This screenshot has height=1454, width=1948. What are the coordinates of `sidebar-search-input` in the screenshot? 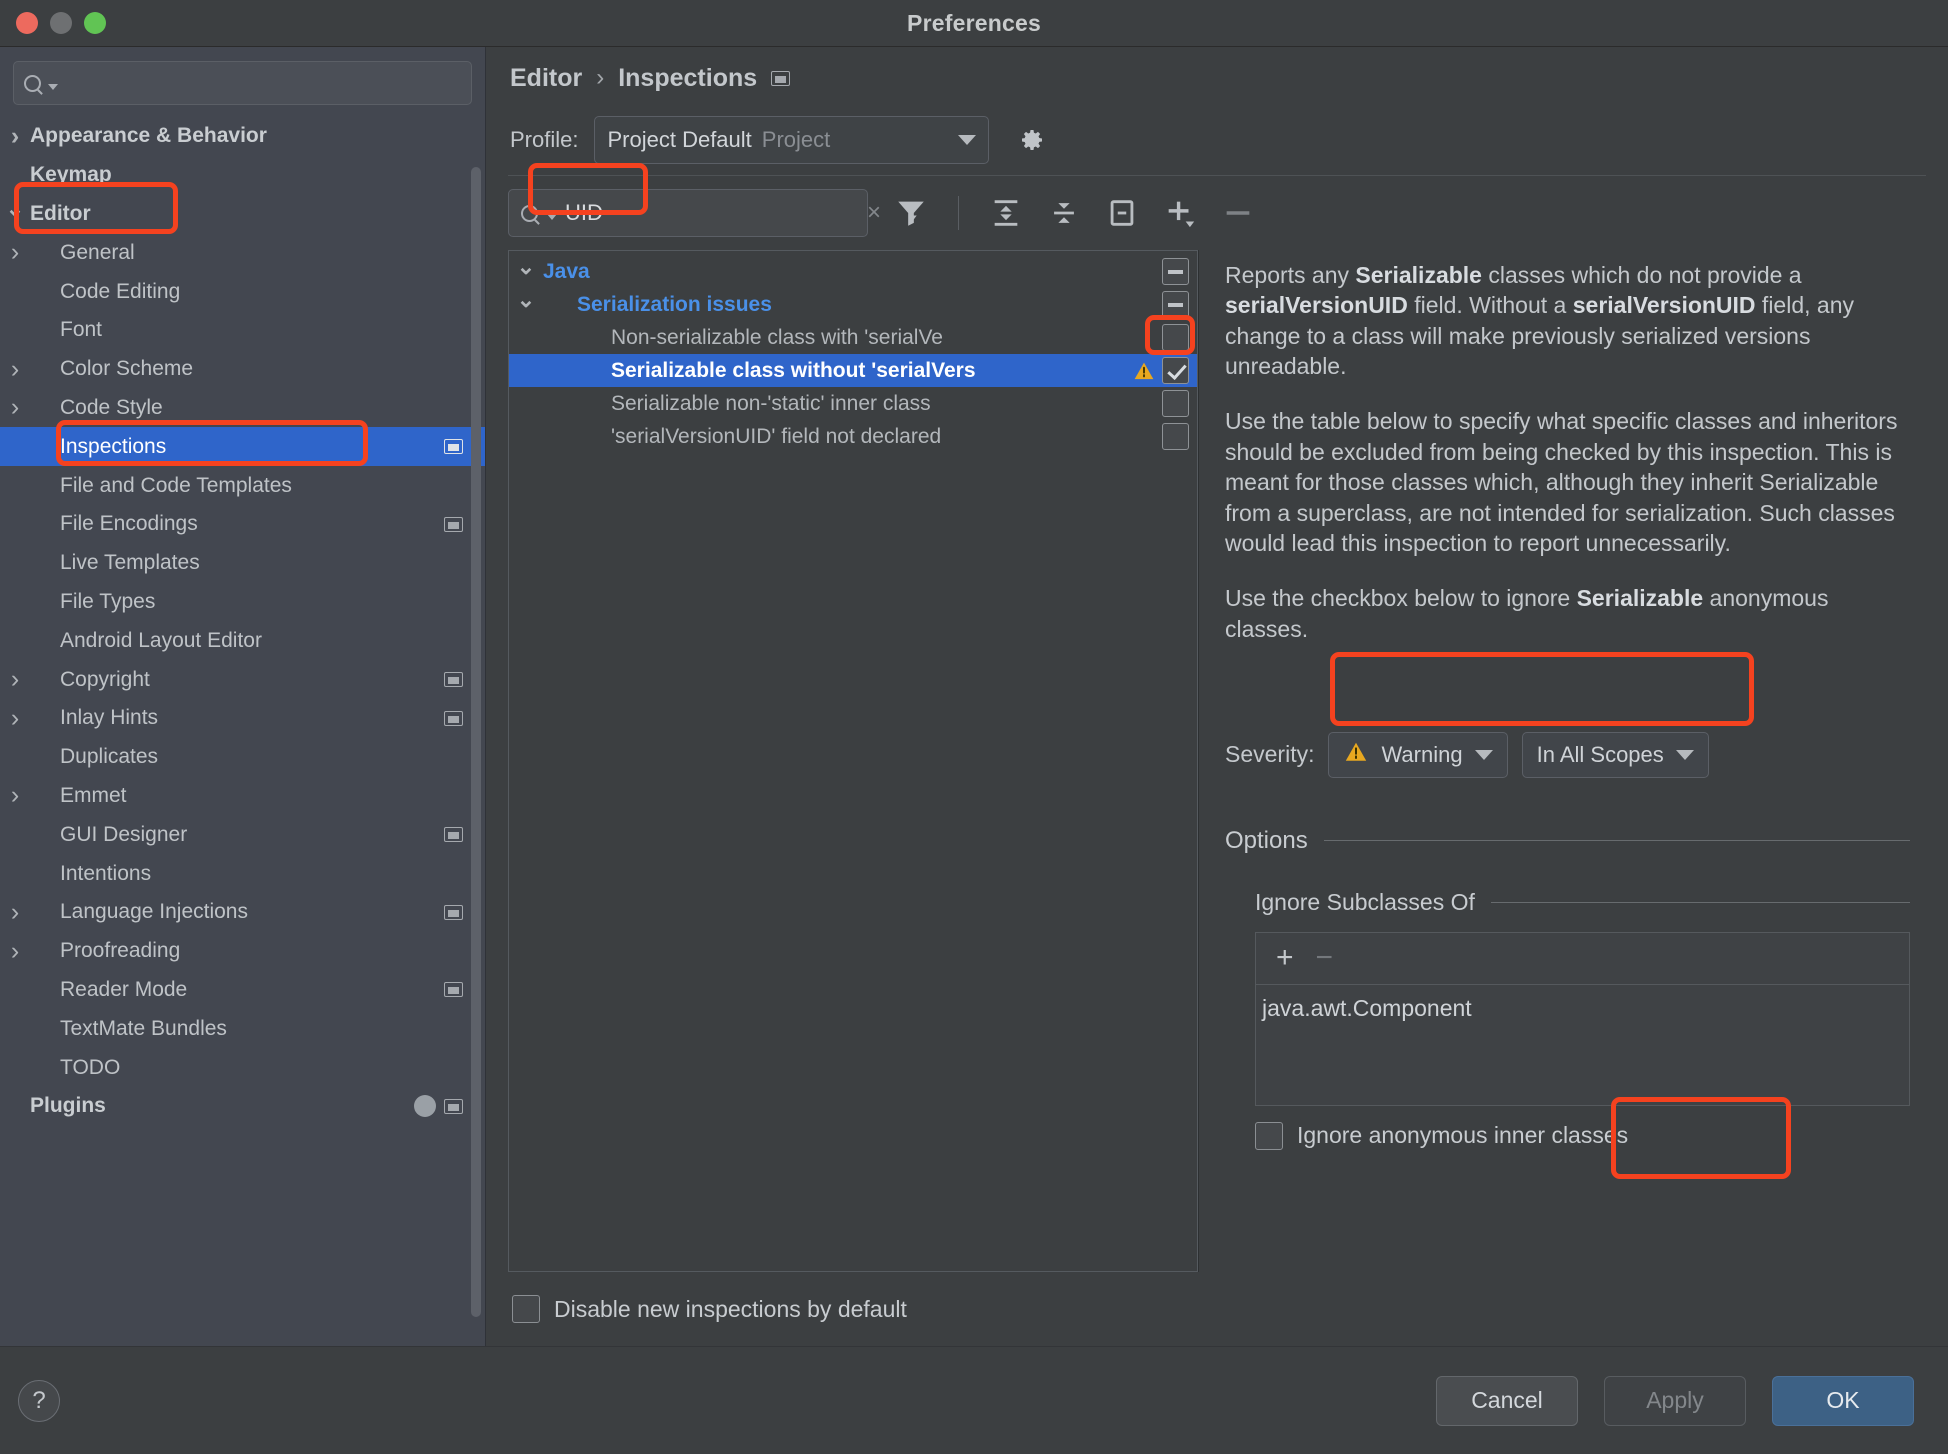 It's located at (262, 83).